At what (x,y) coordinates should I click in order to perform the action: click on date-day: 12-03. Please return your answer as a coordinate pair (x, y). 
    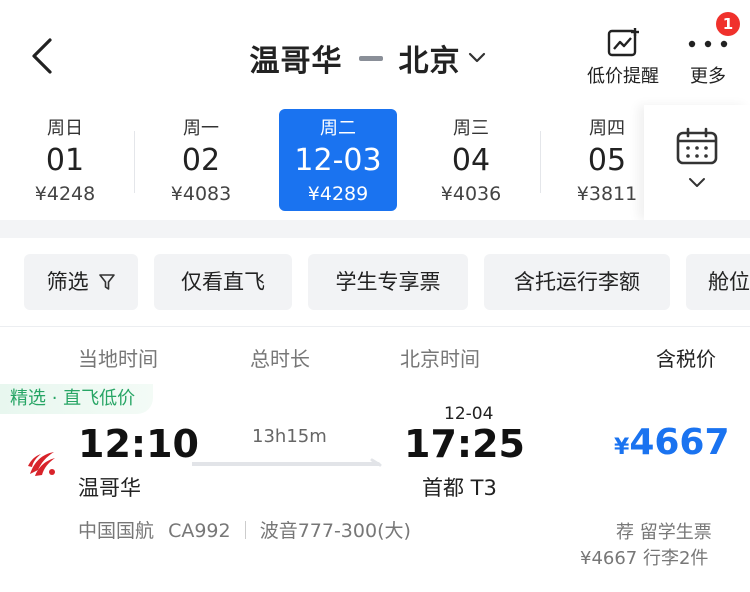
    Looking at the image, I should click on (338, 160).